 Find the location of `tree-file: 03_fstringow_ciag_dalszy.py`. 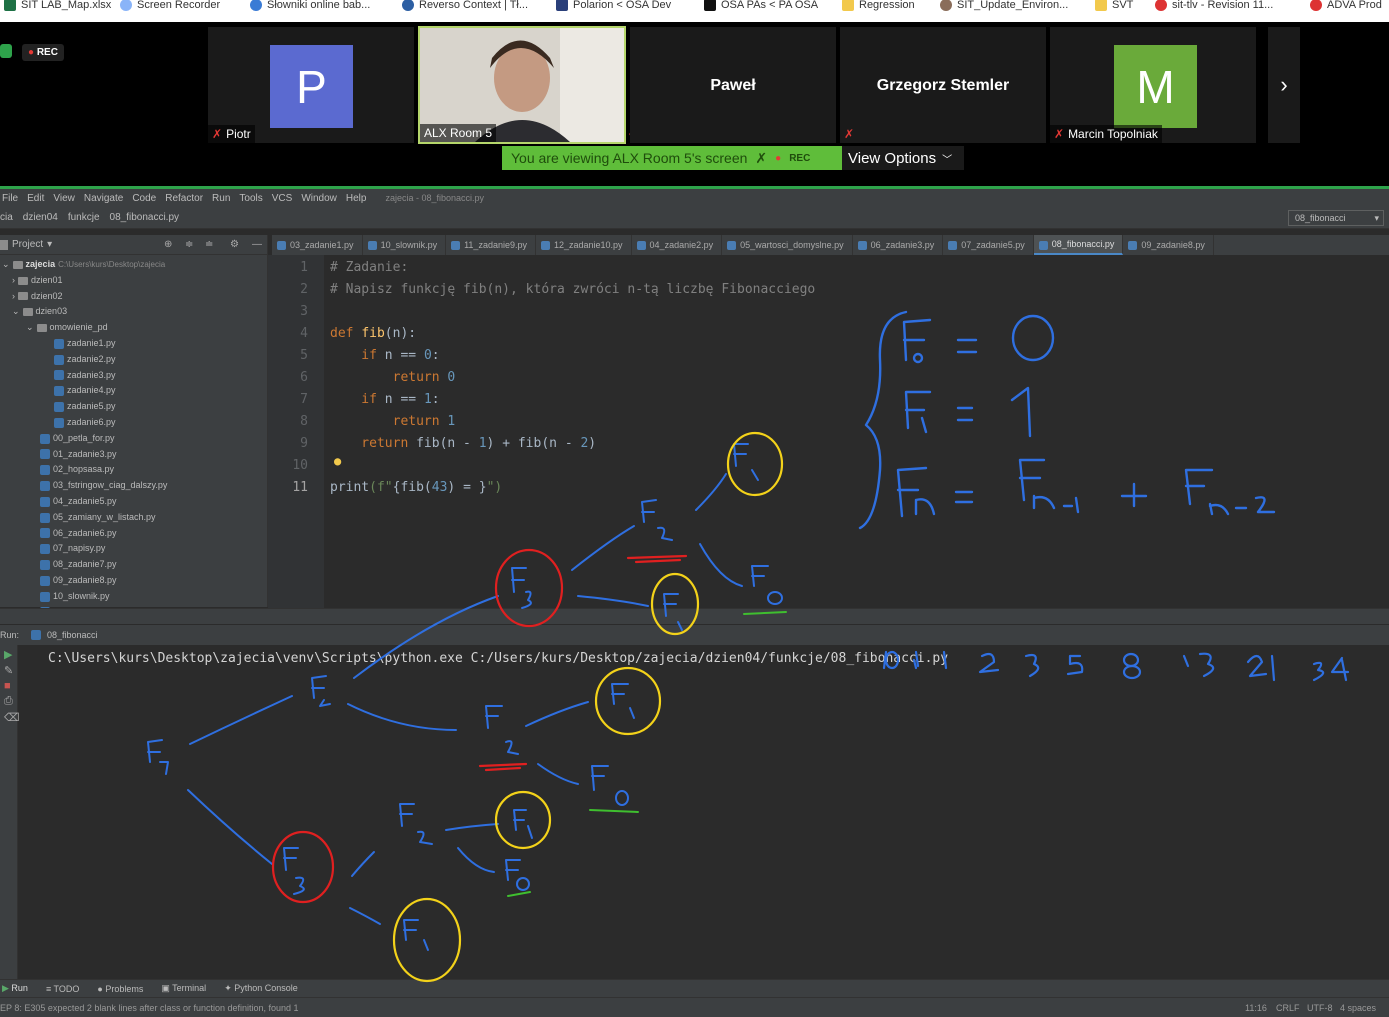

tree-file: 03_fstringow_ciag_dalszy.py is located at coordinates (133, 486).